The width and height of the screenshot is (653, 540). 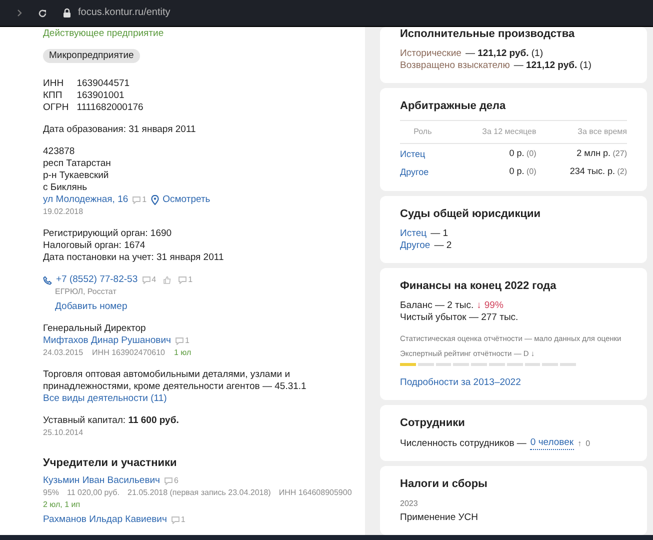 I want to click on id-label: ОГРН, so click(x=56, y=108).